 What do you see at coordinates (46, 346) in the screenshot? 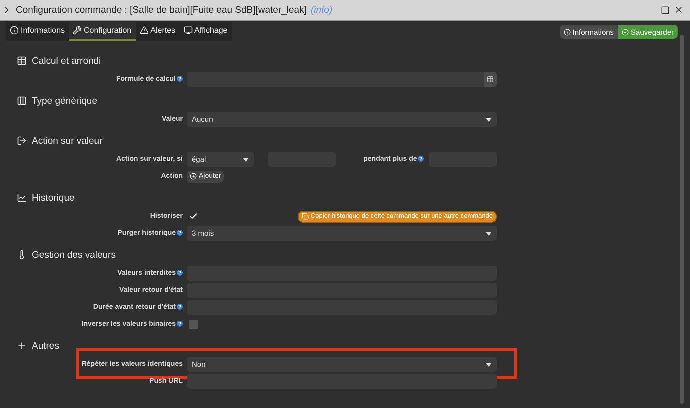
I see `section-title: Autres` at bounding box center [46, 346].